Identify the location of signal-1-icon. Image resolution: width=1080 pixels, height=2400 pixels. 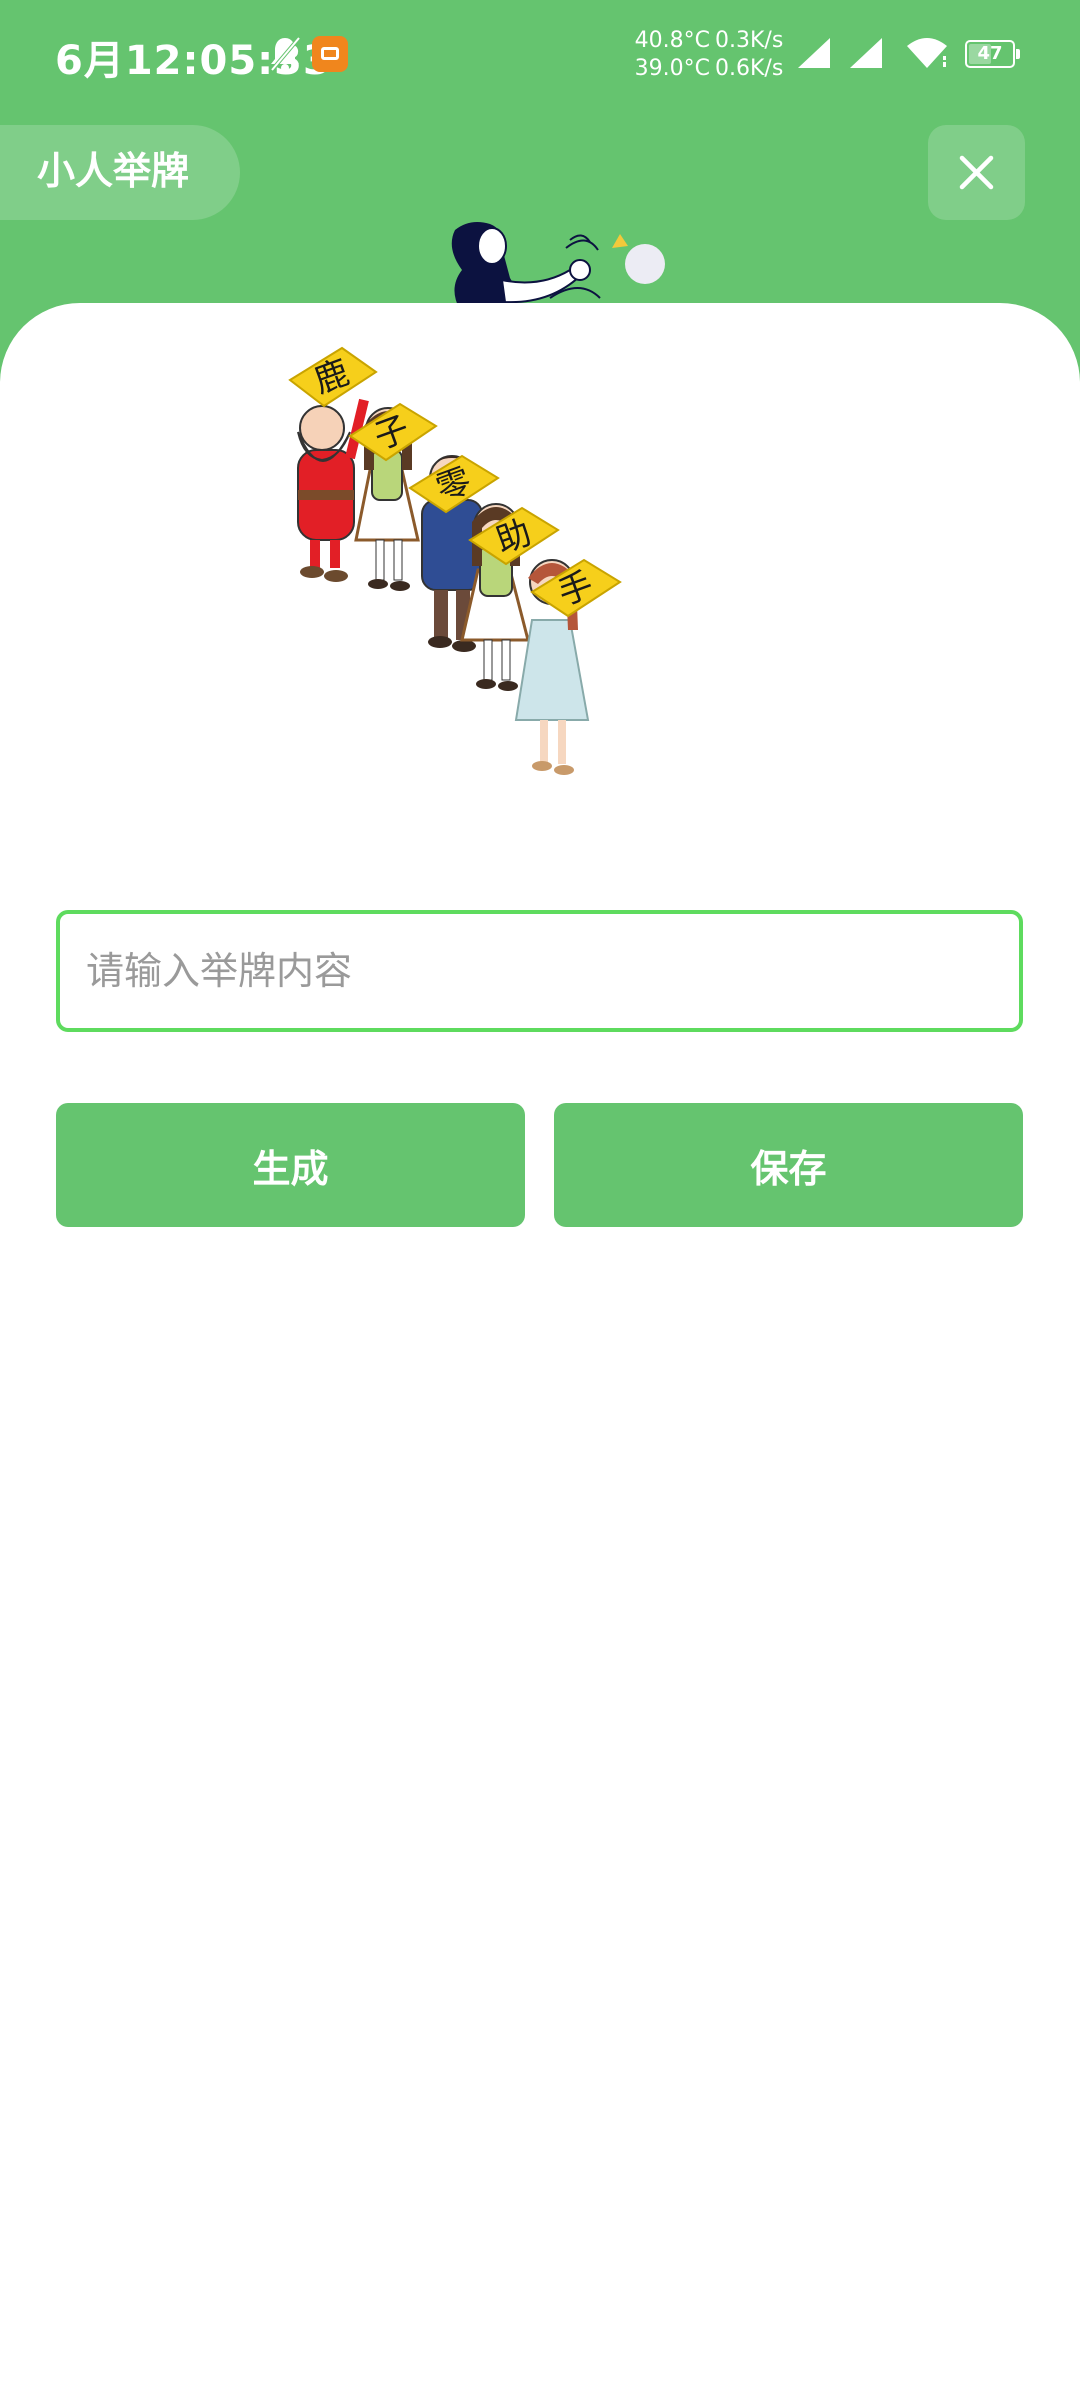
(814, 53).